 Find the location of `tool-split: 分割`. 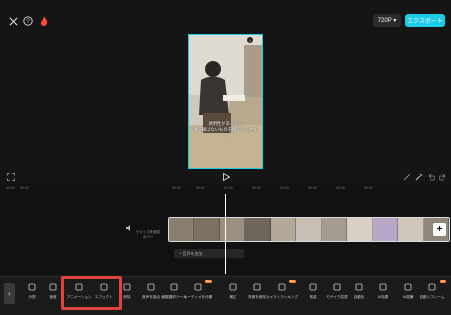

tool-split: 分割 is located at coordinates (32, 295).